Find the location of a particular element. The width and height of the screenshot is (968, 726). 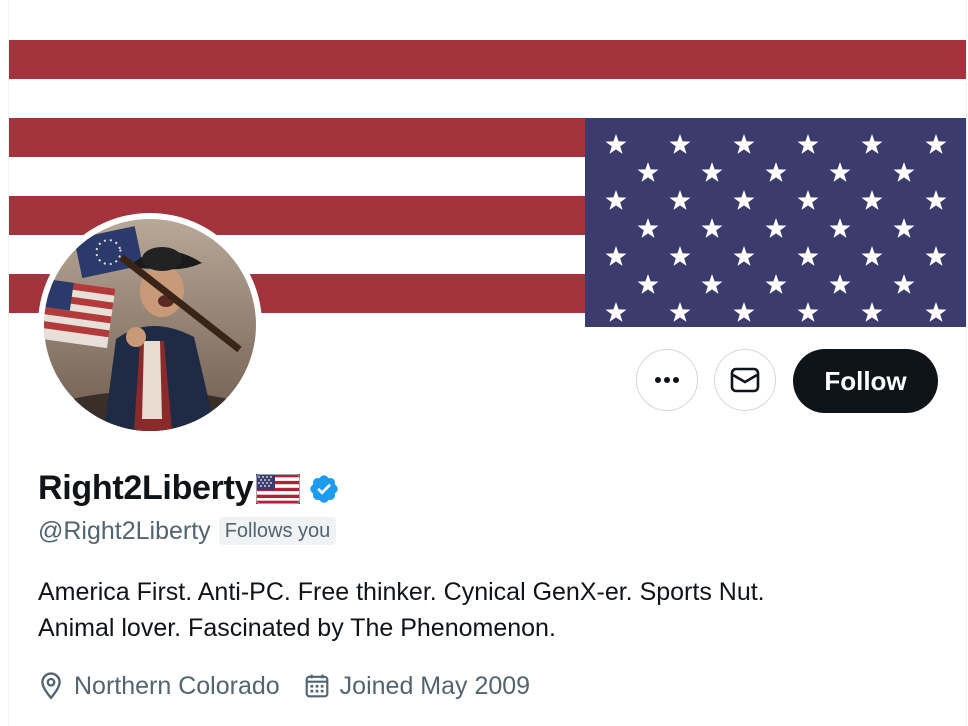

follows-you-badge: Follows you is located at coordinates (277, 531).